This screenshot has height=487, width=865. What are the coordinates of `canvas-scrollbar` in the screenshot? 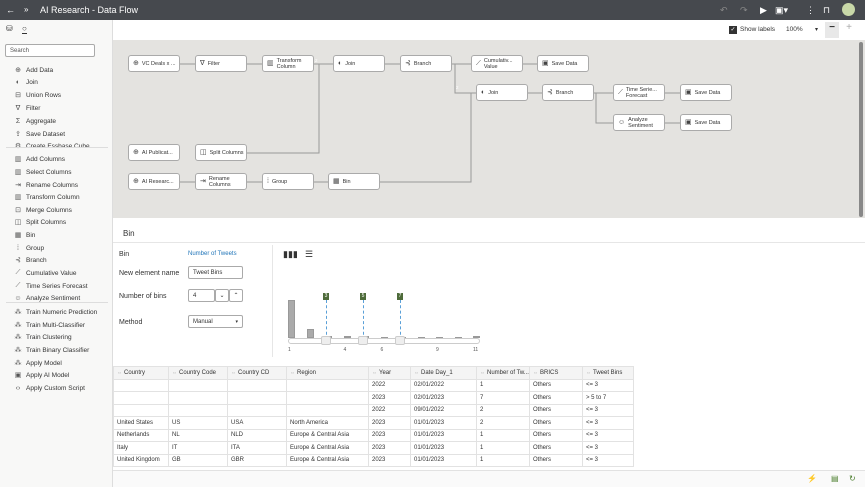 It's located at (861, 129).